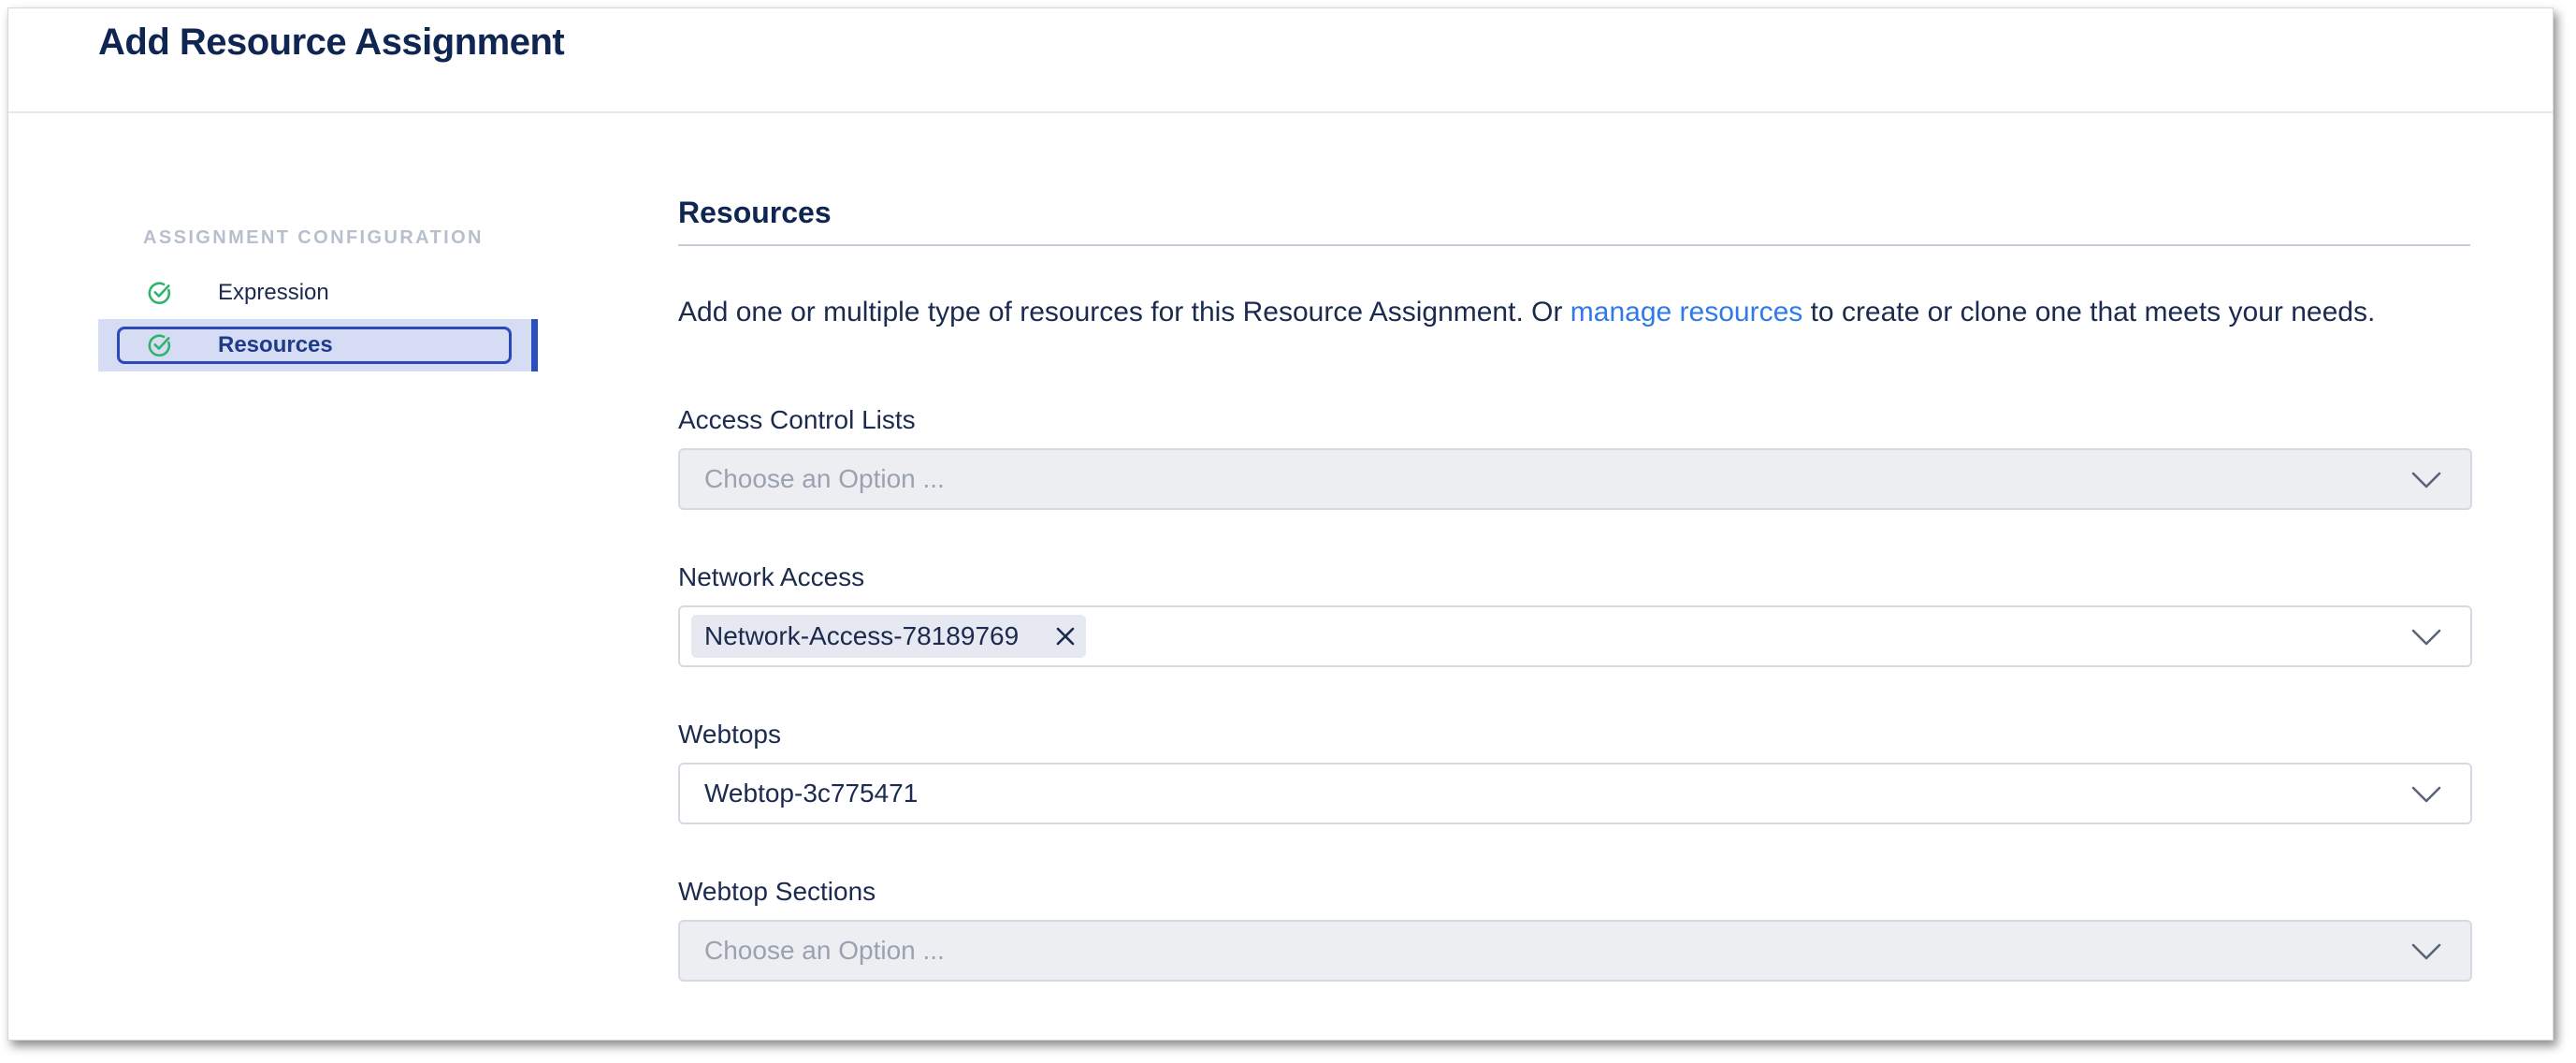 The image size is (2576, 1063). What do you see at coordinates (276, 344) in the screenshot?
I see `sidebar-item-label: Resources` at bounding box center [276, 344].